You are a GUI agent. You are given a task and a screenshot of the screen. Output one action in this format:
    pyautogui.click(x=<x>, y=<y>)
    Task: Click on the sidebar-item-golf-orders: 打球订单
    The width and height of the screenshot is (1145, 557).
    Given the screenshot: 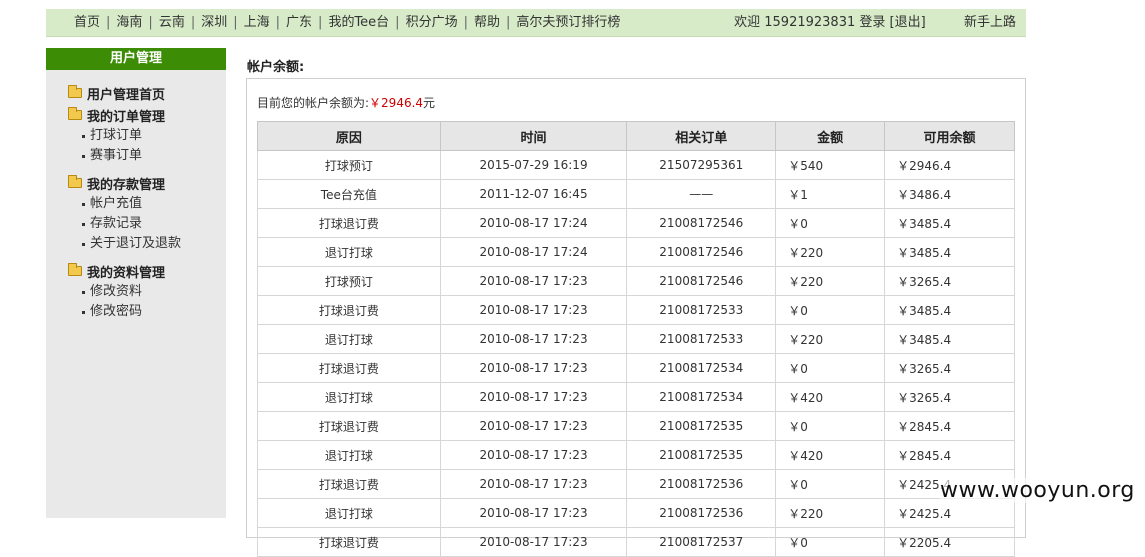 What is the action you would take?
    pyautogui.click(x=147, y=136)
    